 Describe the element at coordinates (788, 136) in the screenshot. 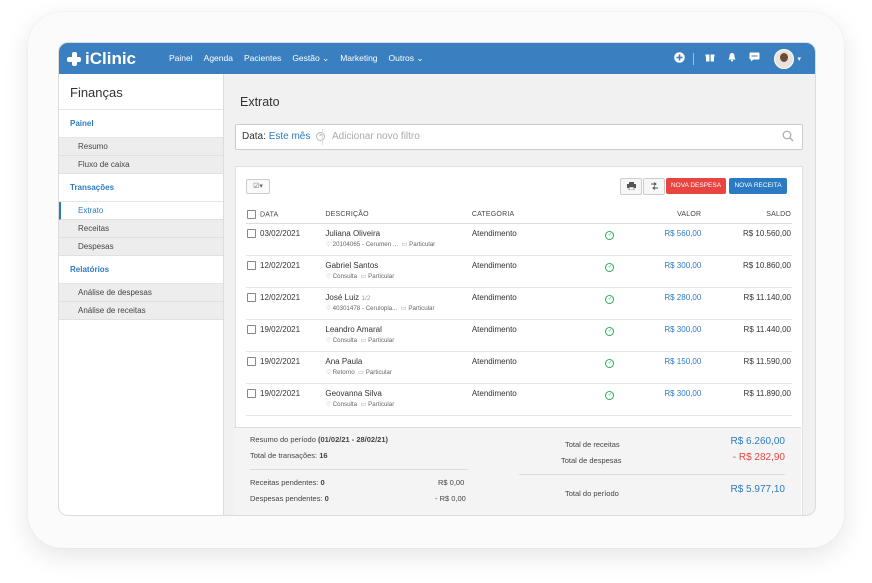

I see `search-icon` at that location.